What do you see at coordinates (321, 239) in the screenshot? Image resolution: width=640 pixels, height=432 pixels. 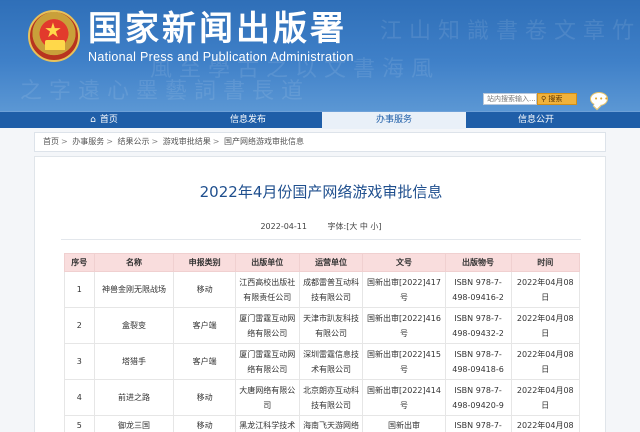 I see `divider` at bounding box center [321, 239].